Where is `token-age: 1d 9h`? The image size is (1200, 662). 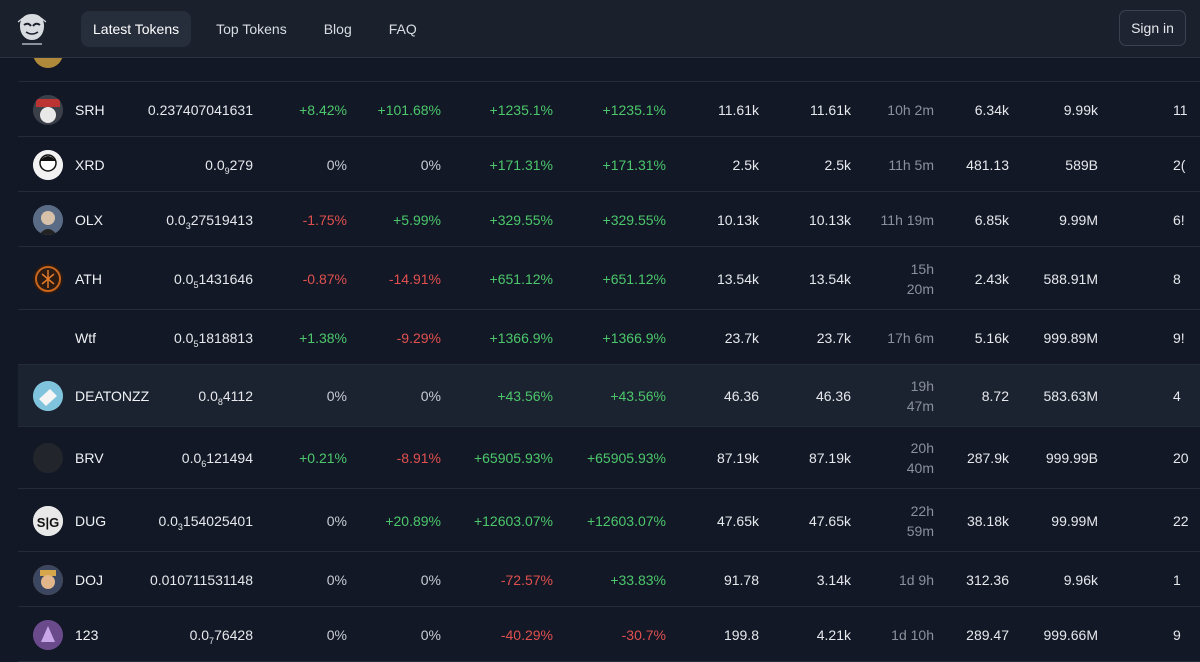
token-age: 1d 9h is located at coordinates (916, 580).